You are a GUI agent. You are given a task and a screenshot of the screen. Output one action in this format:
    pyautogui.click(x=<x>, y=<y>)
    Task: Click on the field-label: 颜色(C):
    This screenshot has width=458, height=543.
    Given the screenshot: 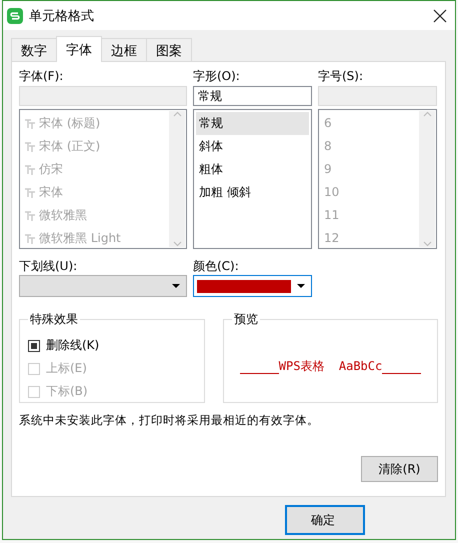 What is the action you would take?
    pyautogui.click(x=216, y=267)
    